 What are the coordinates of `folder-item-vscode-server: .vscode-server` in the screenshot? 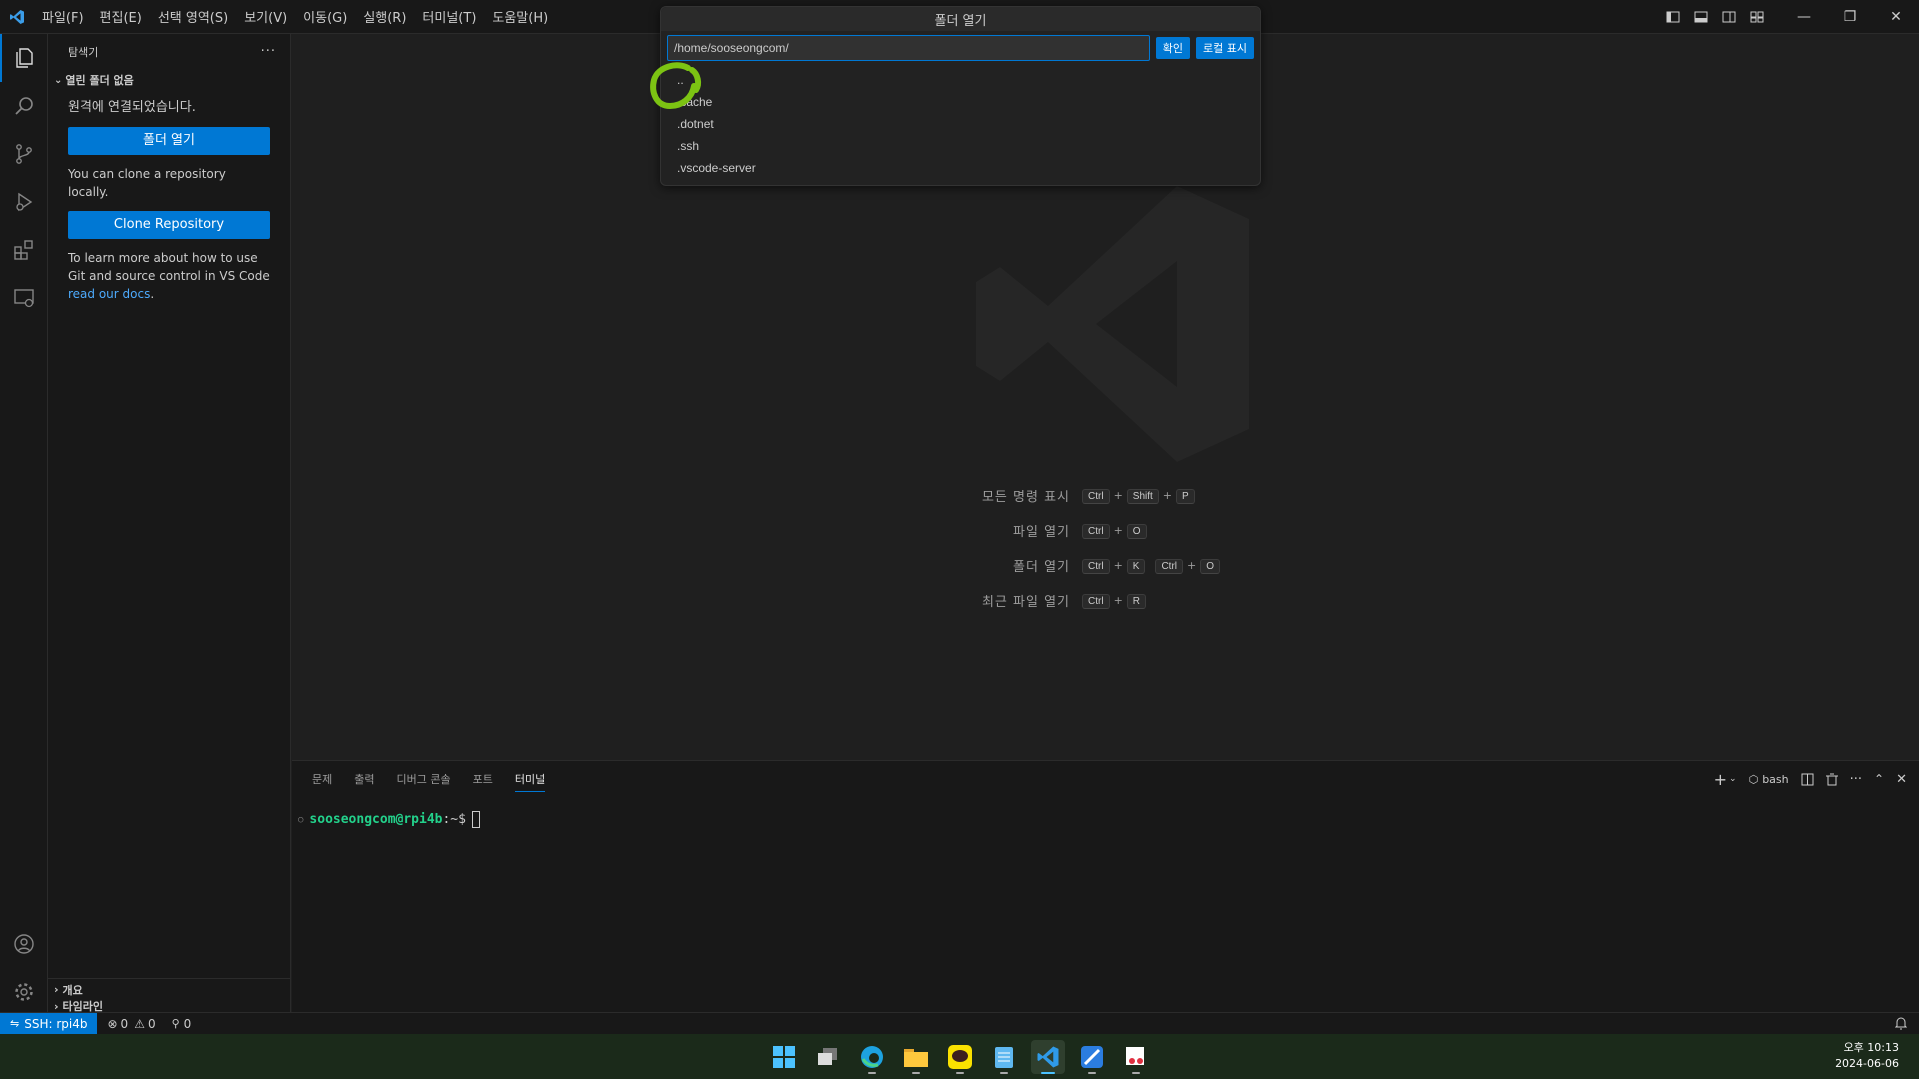 It's located at (960, 168).